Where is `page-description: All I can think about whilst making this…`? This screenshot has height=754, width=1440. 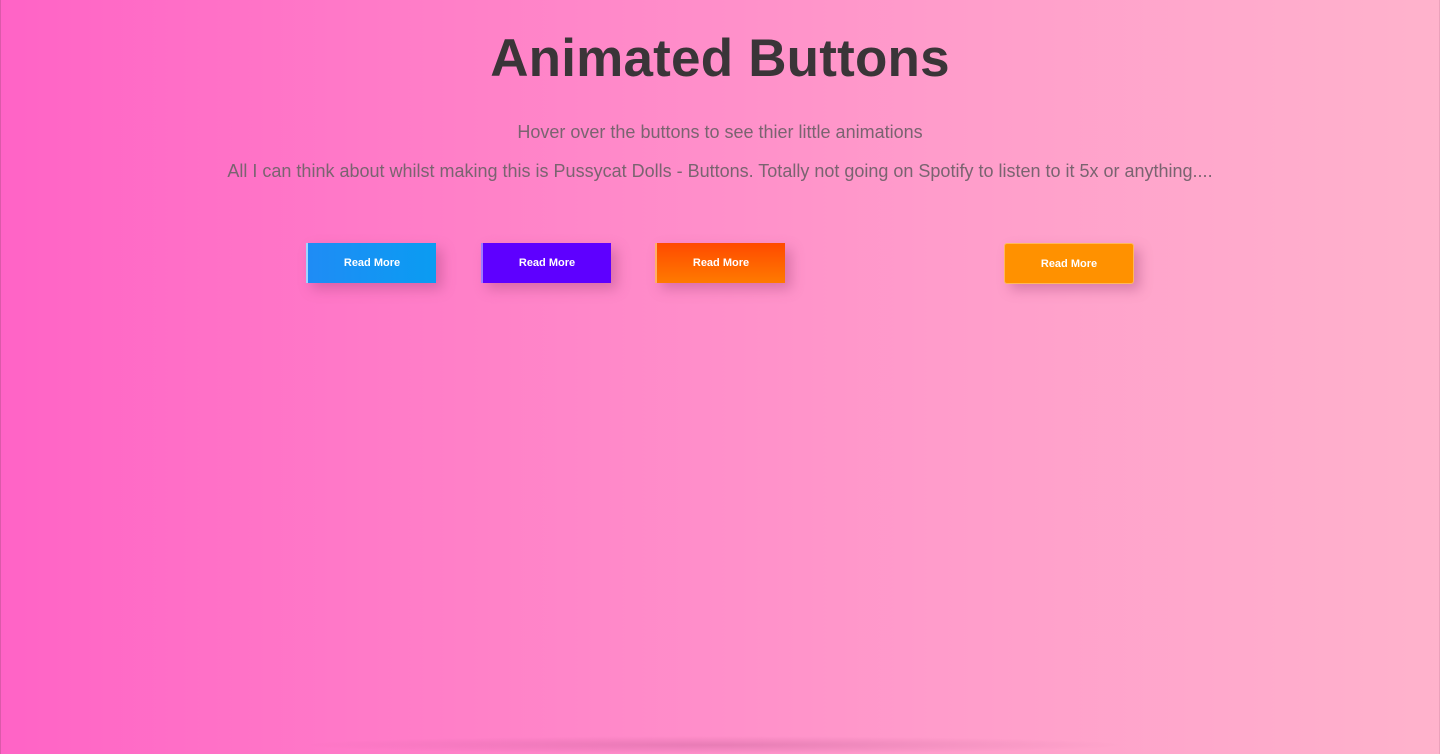
page-description: All I can think about whilst making this… is located at coordinates (720, 171).